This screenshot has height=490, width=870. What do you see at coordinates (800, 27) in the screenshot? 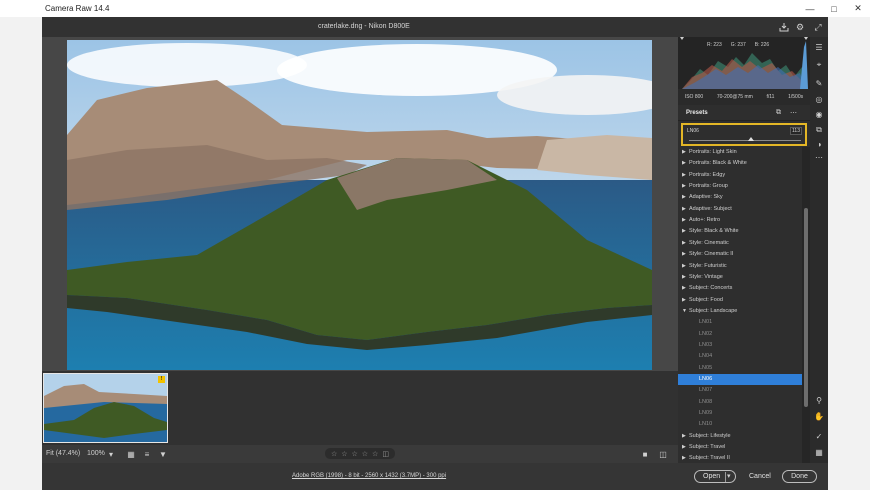
I see `gear-icon: ⚙` at bounding box center [800, 27].